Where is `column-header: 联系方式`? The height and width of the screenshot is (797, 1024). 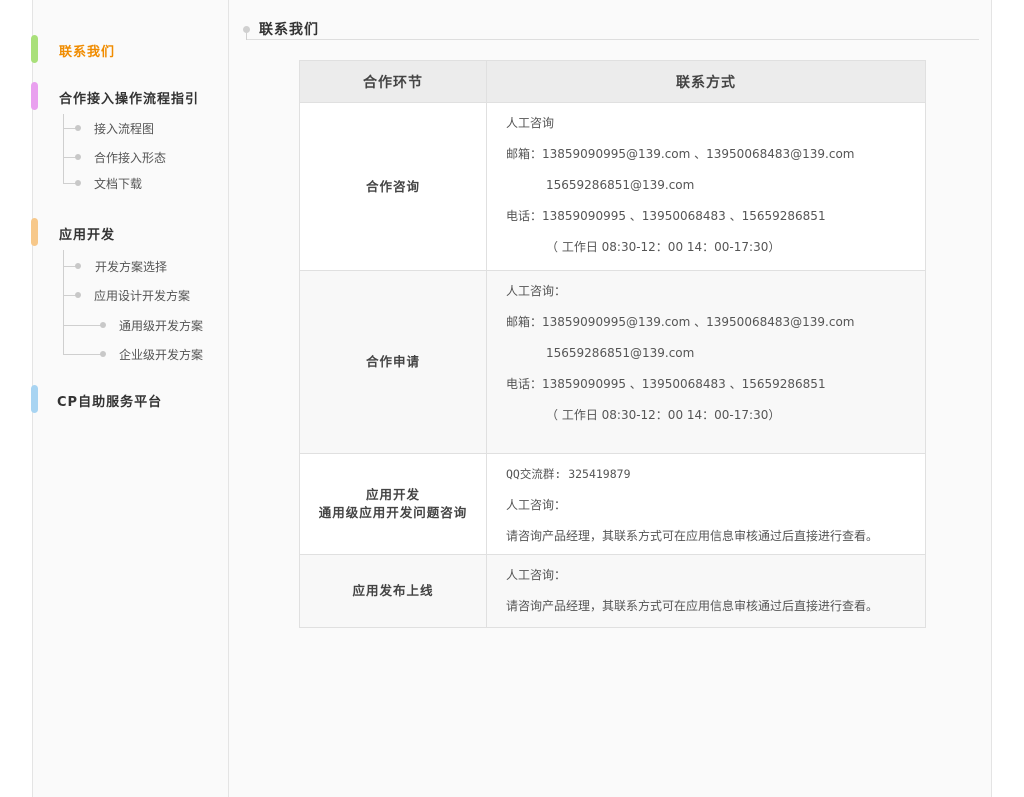
column-header: 联系方式 is located at coordinates (706, 82).